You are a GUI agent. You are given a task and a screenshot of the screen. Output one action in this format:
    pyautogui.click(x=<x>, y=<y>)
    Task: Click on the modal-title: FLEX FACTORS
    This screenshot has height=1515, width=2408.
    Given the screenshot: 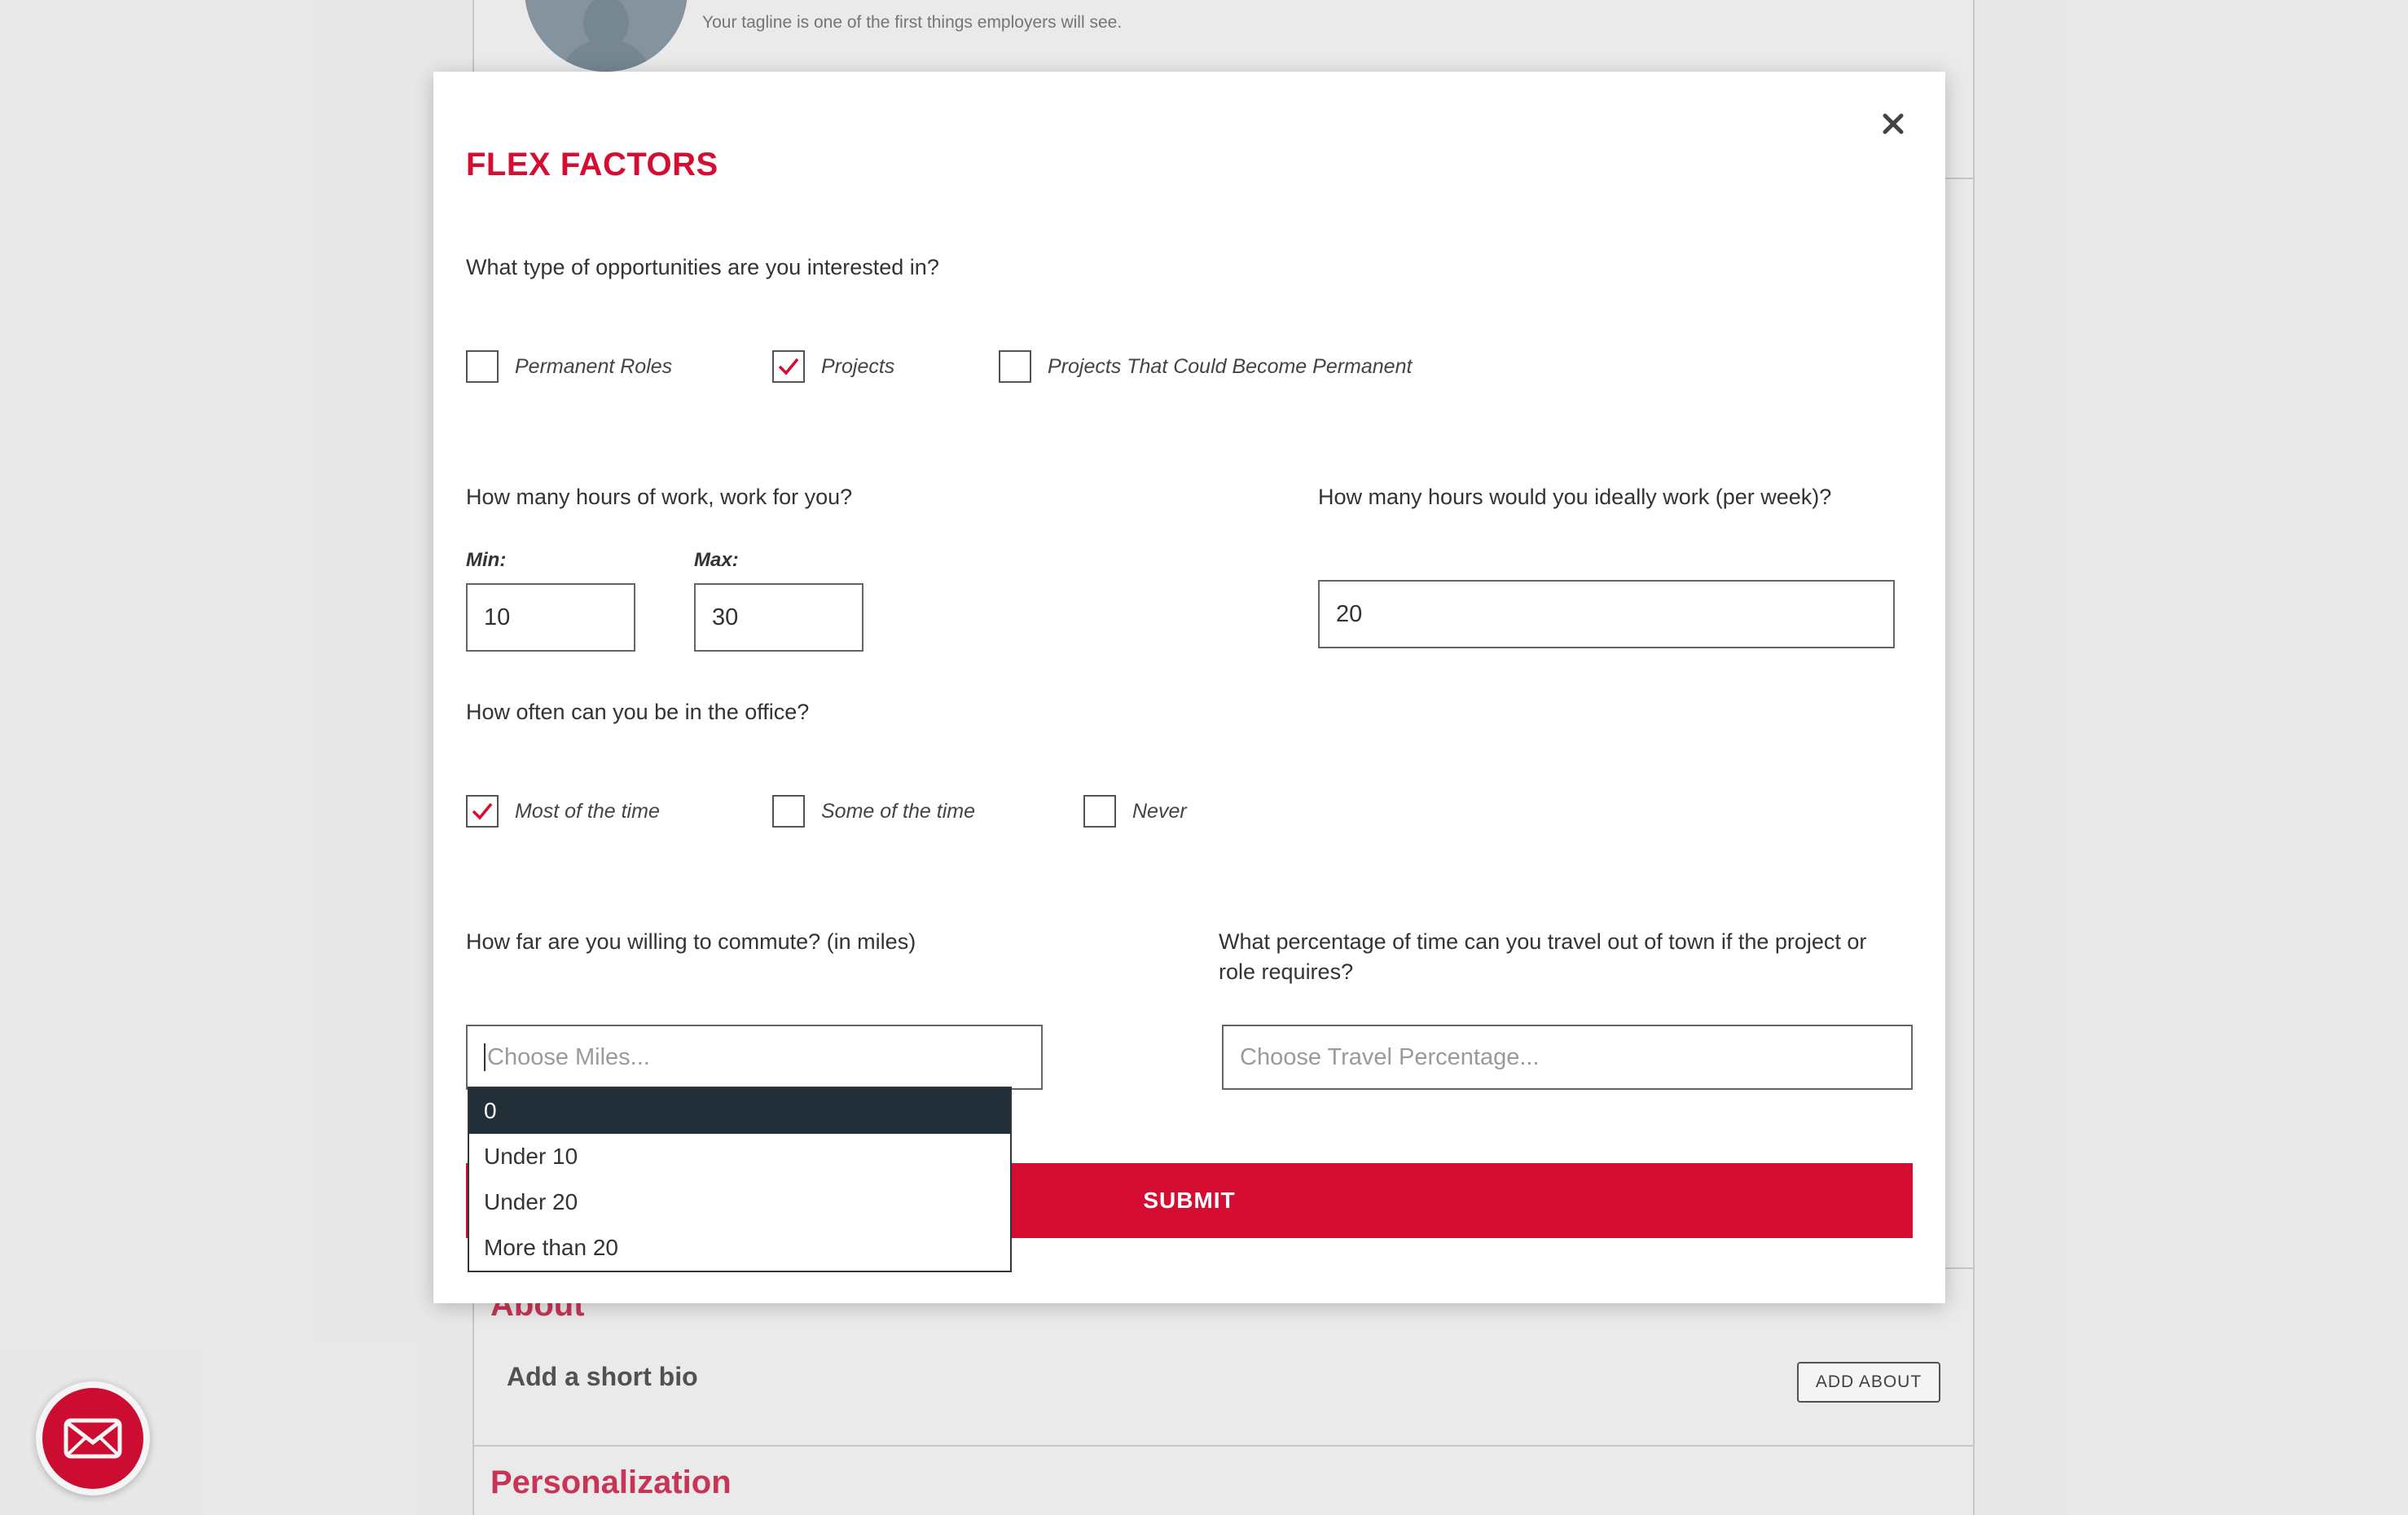 What is the action you would take?
    pyautogui.click(x=592, y=164)
    